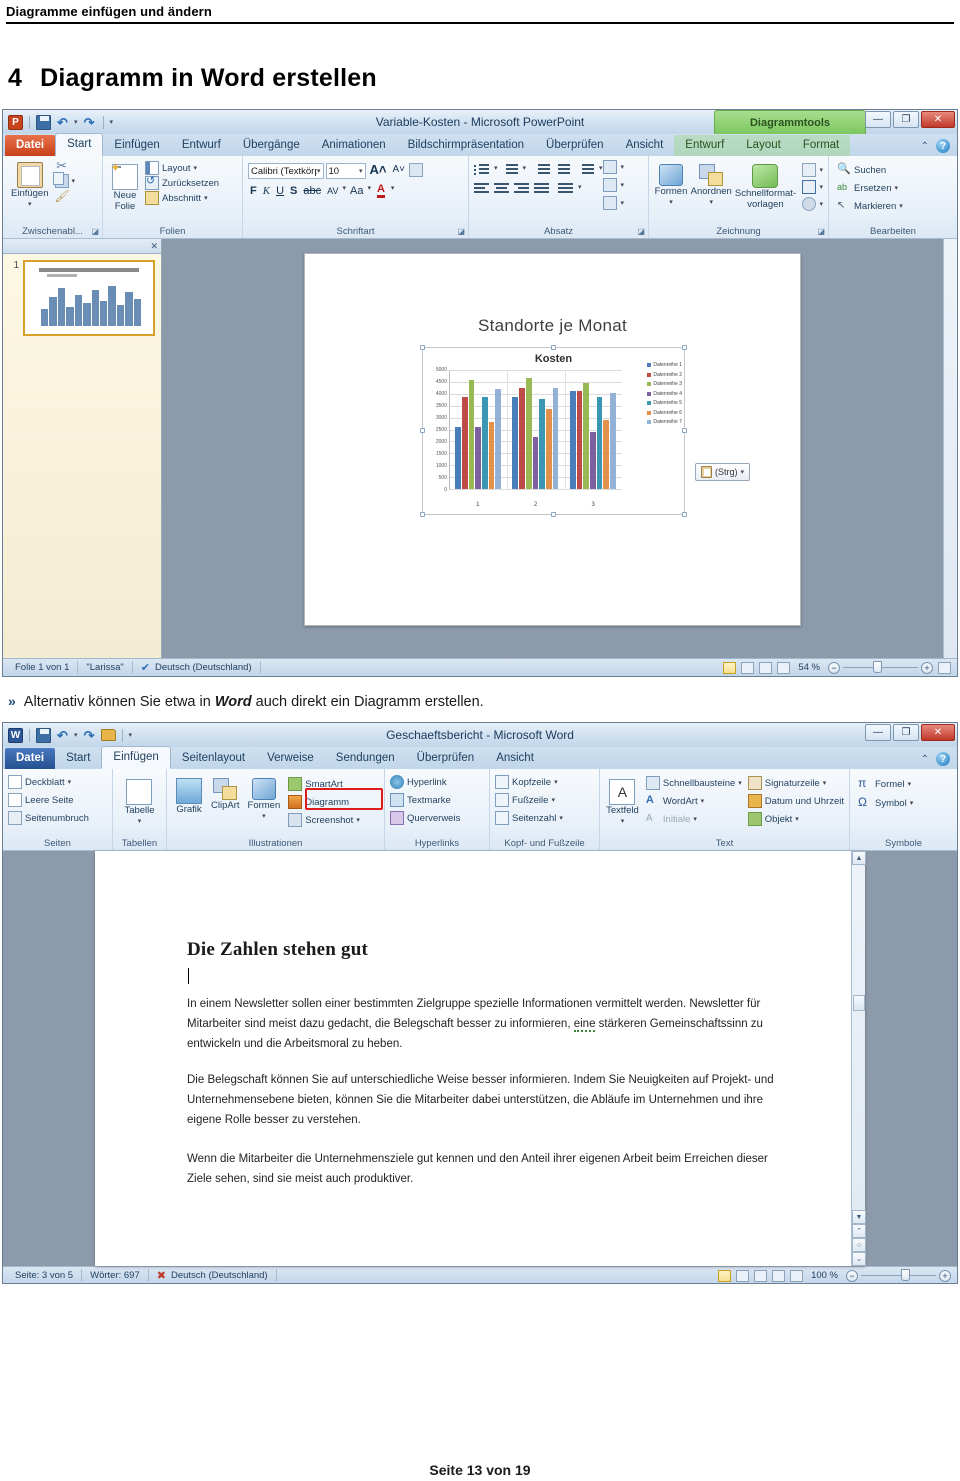  I want to click on zoom-in-button: +, so click(927, 667).